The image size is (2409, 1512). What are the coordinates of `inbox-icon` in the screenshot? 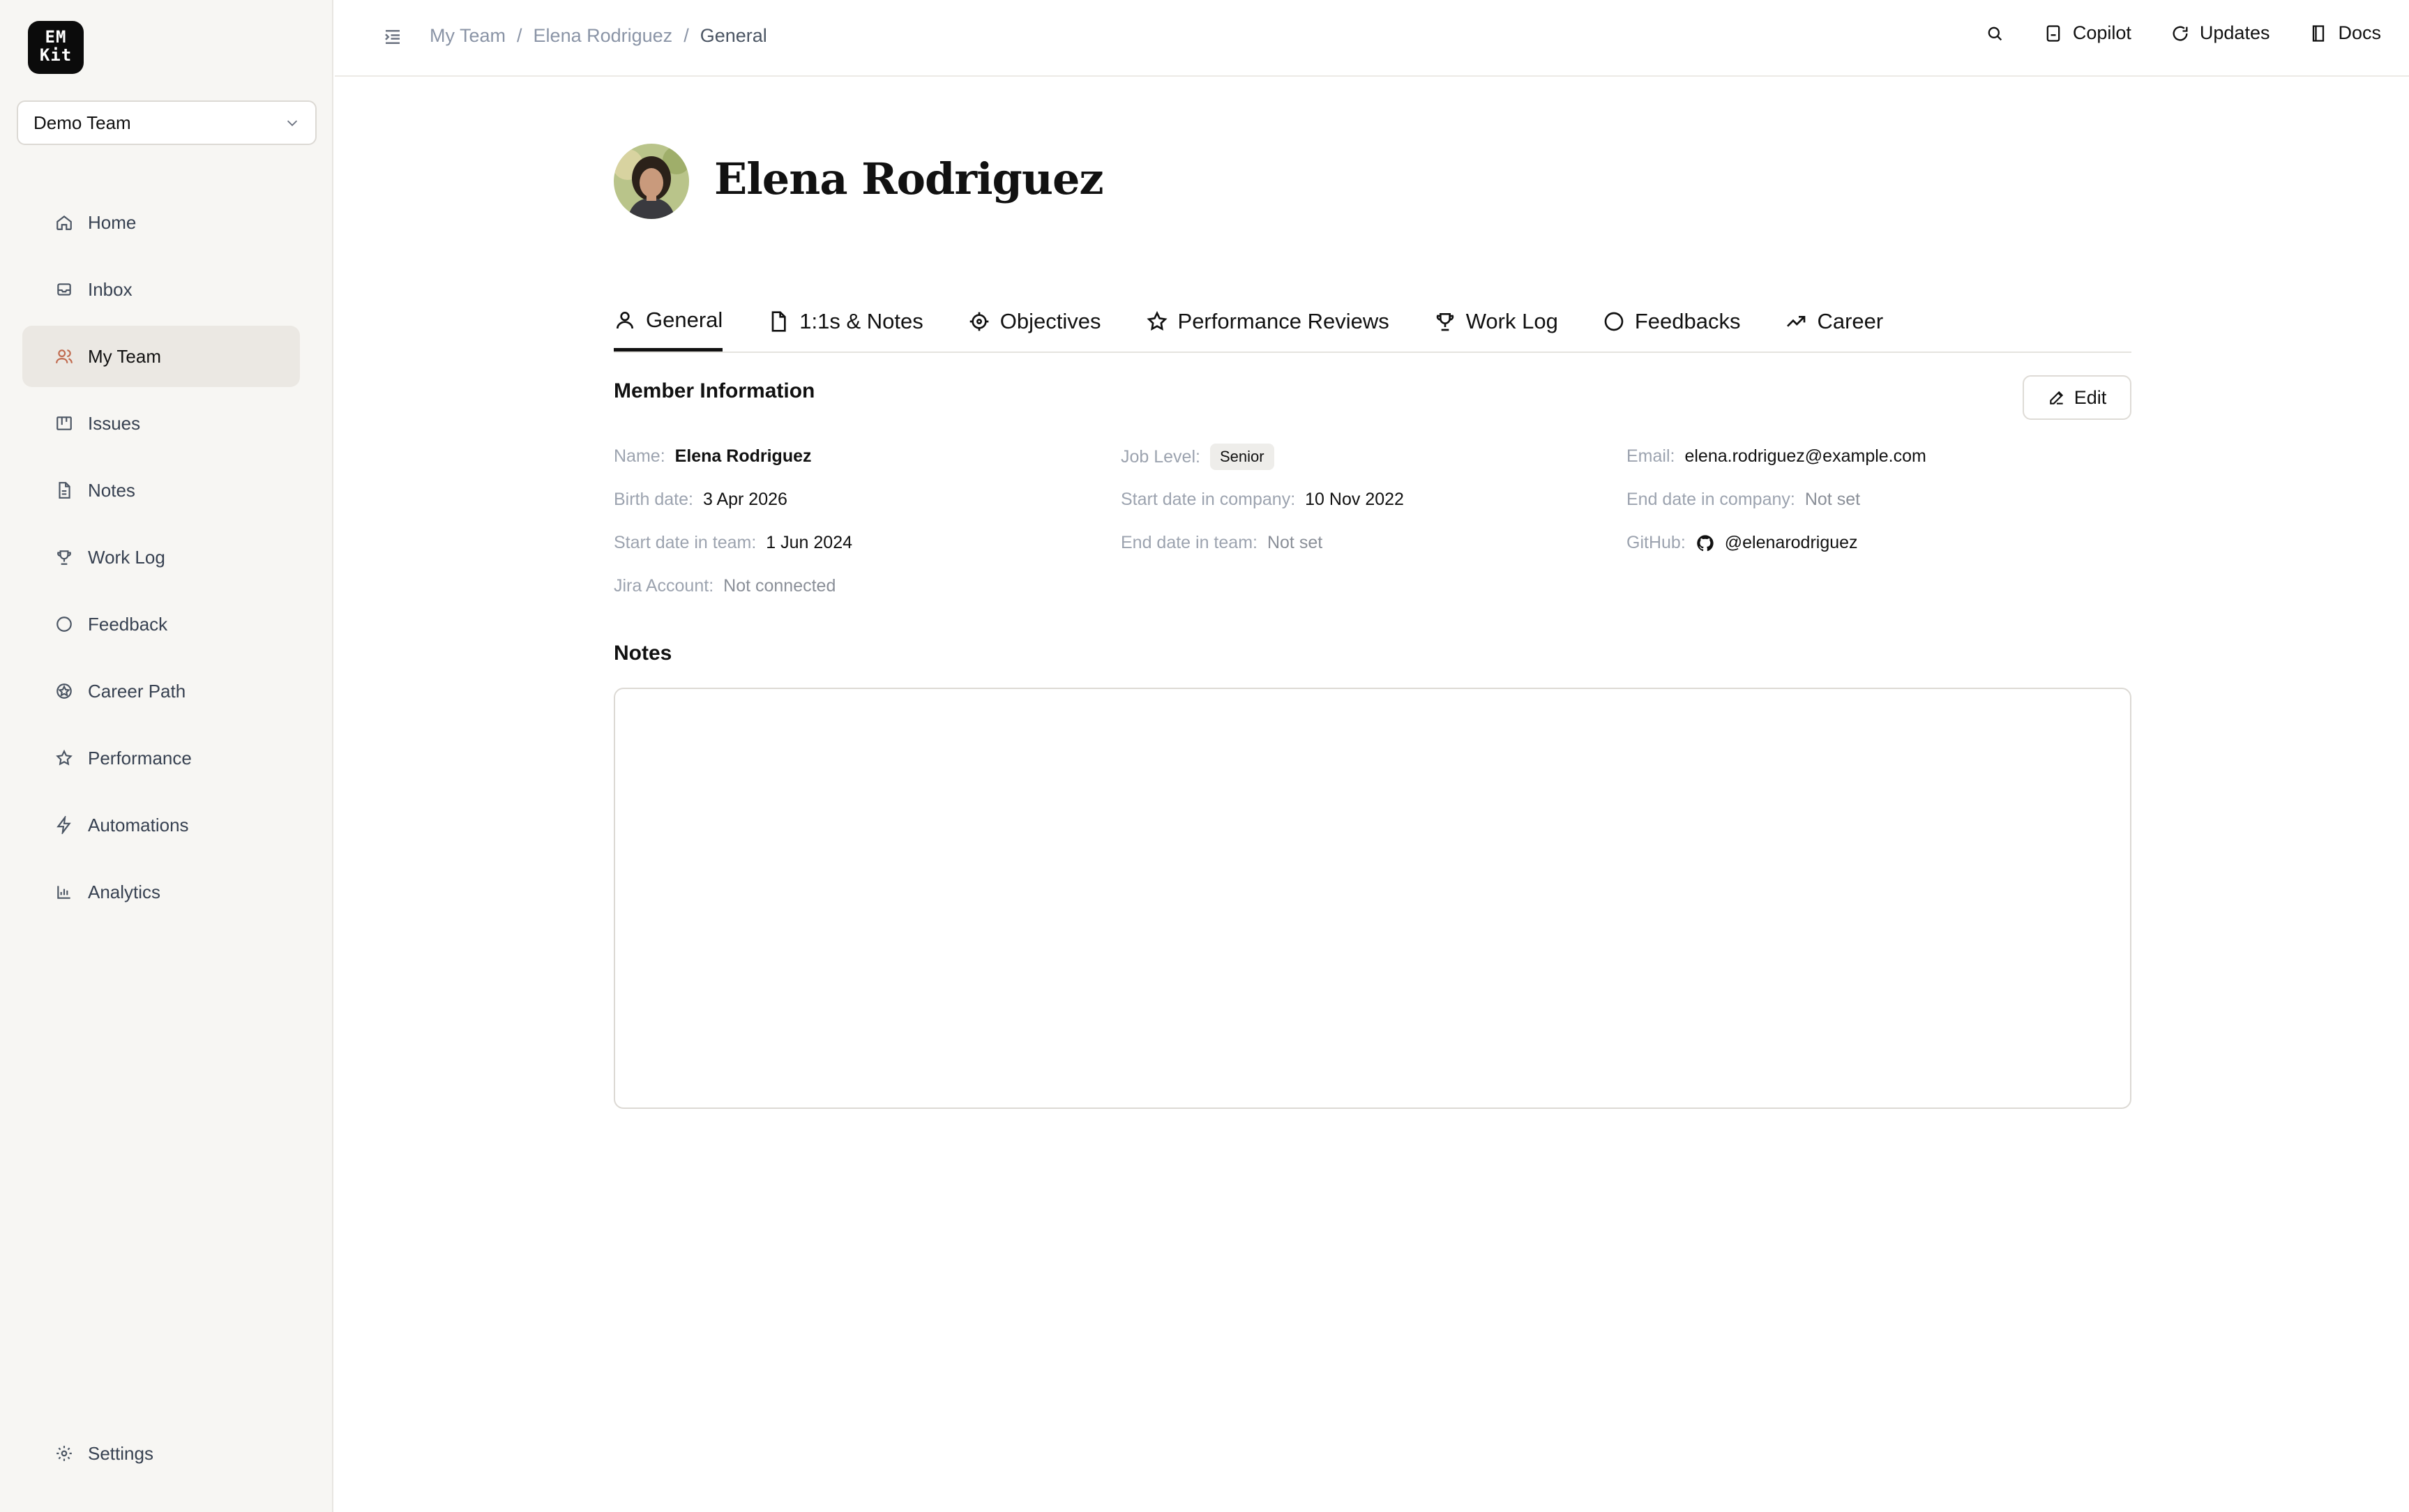 It's located at (64, 289).